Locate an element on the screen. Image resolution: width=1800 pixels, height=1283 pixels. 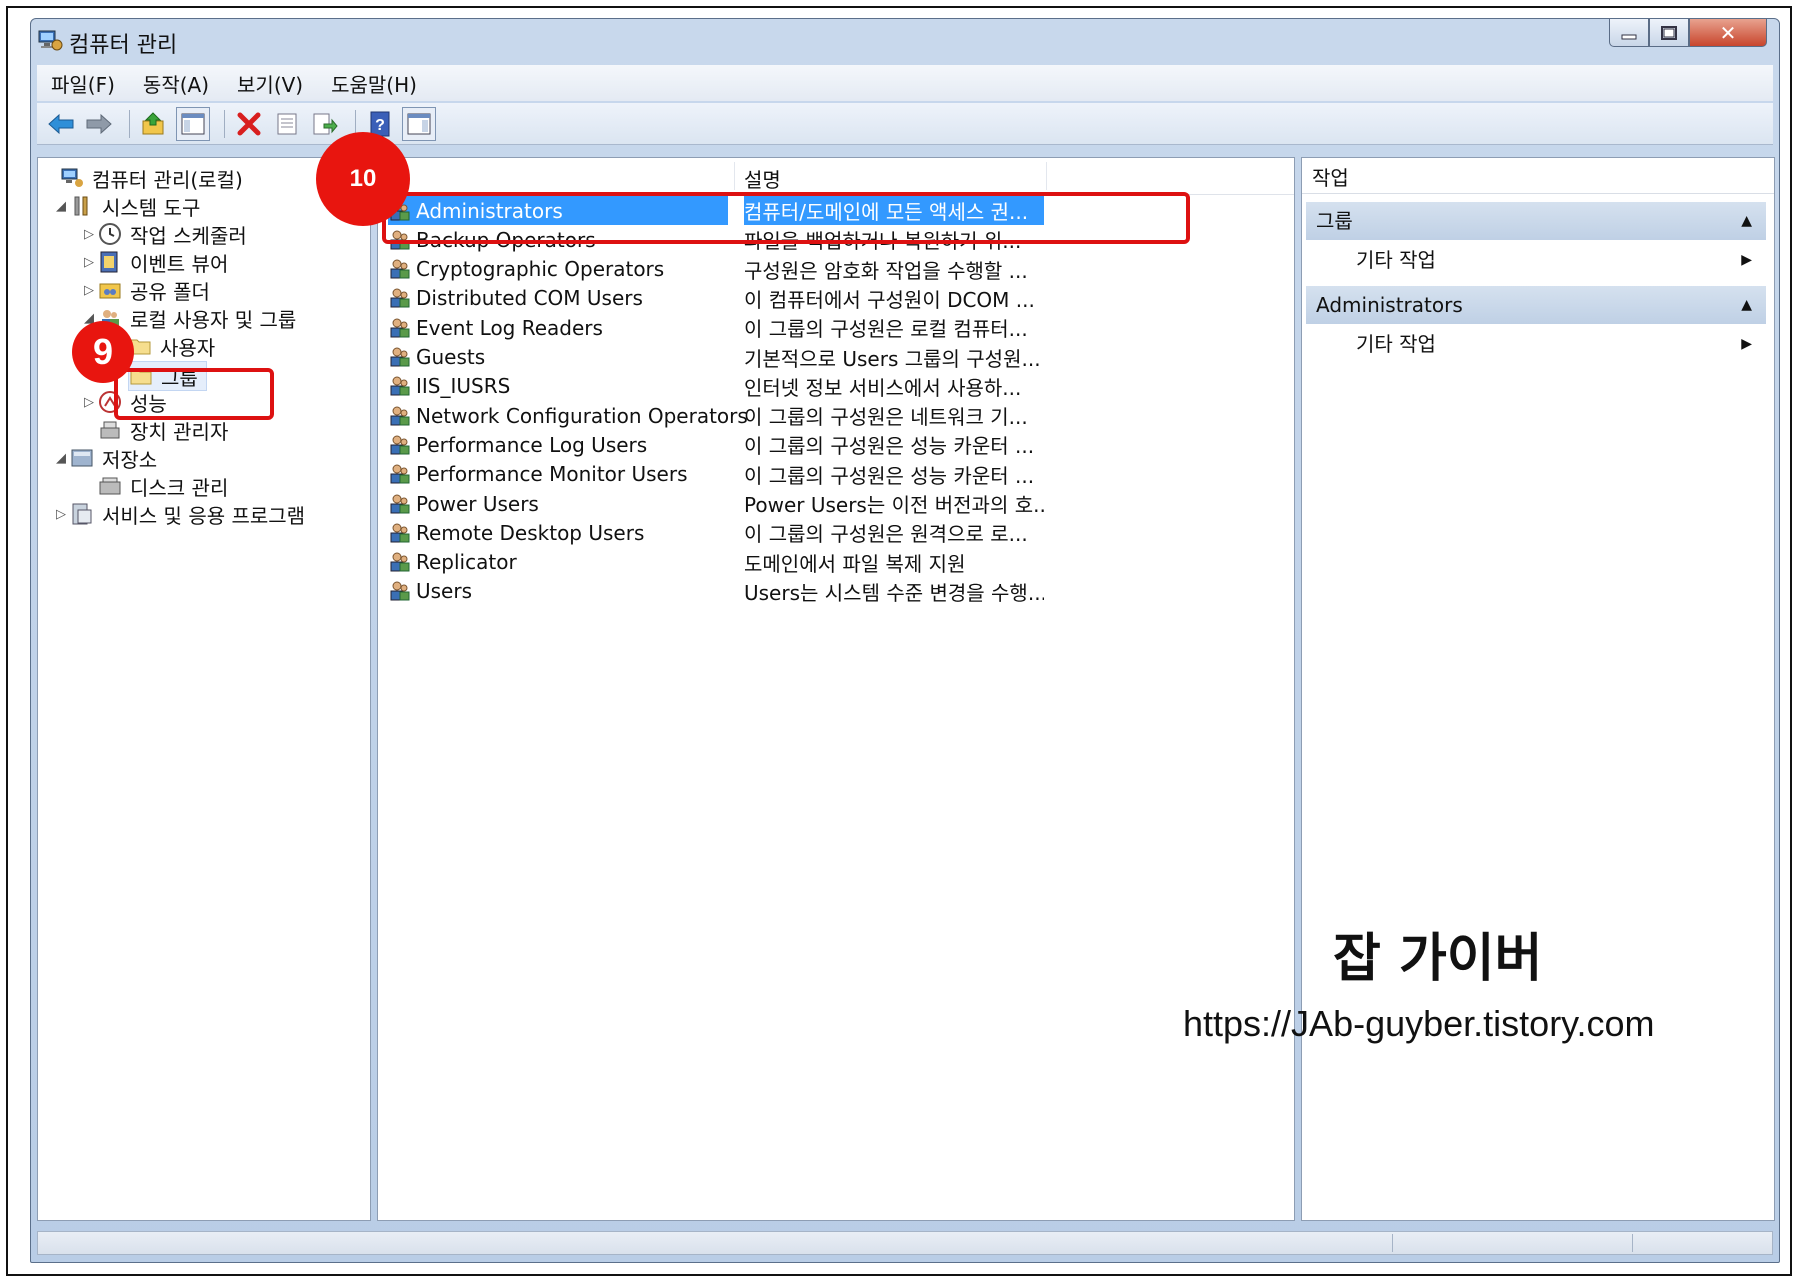
properties-button is located at coordinates (287, 124).